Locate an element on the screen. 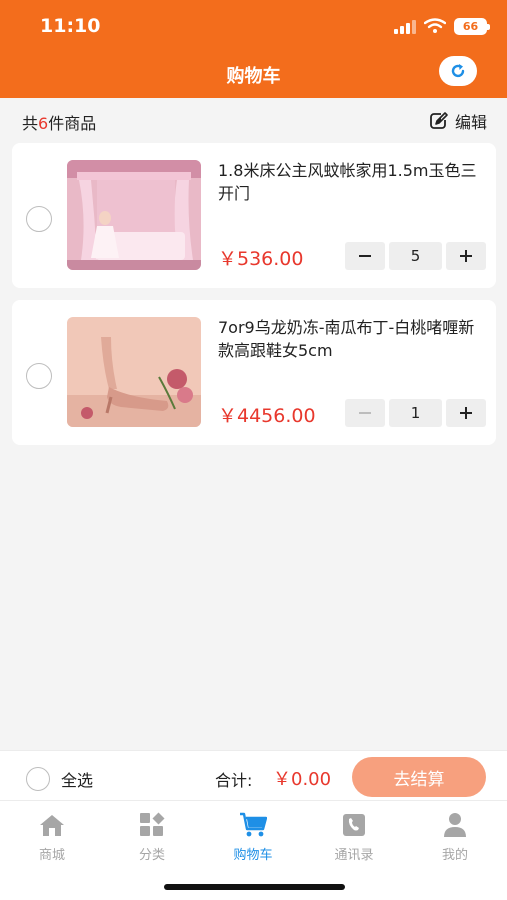  tab-category: 分类 is located at coordinates (152, 837).